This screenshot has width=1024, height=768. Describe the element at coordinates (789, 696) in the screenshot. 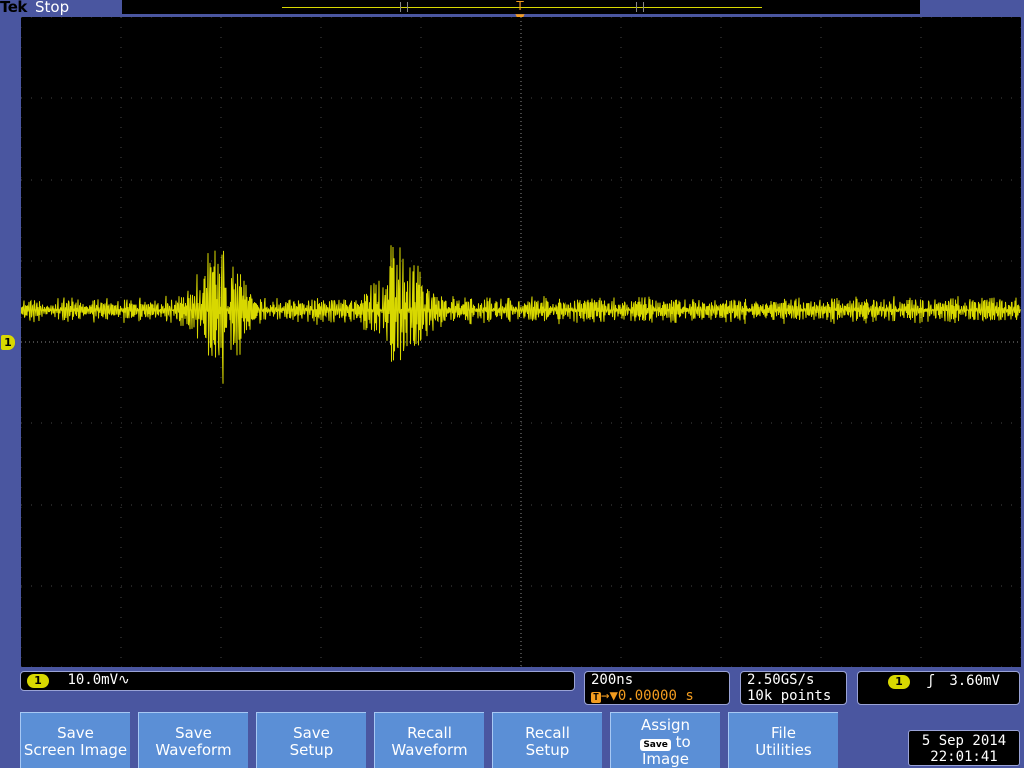

I see `record-length: 10k points` at that location.